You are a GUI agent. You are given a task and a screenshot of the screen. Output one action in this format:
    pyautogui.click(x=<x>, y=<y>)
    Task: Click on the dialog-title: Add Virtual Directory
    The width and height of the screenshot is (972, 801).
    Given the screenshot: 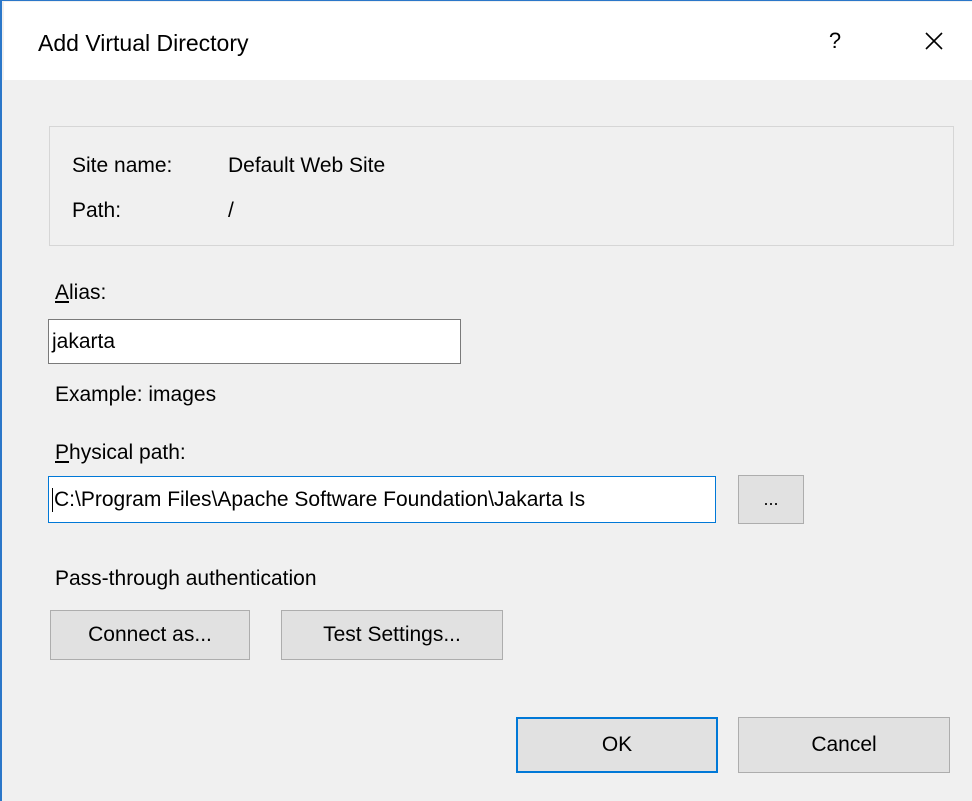 What is the action you would take?
    pyautogui.click(x=143, y=43)
    